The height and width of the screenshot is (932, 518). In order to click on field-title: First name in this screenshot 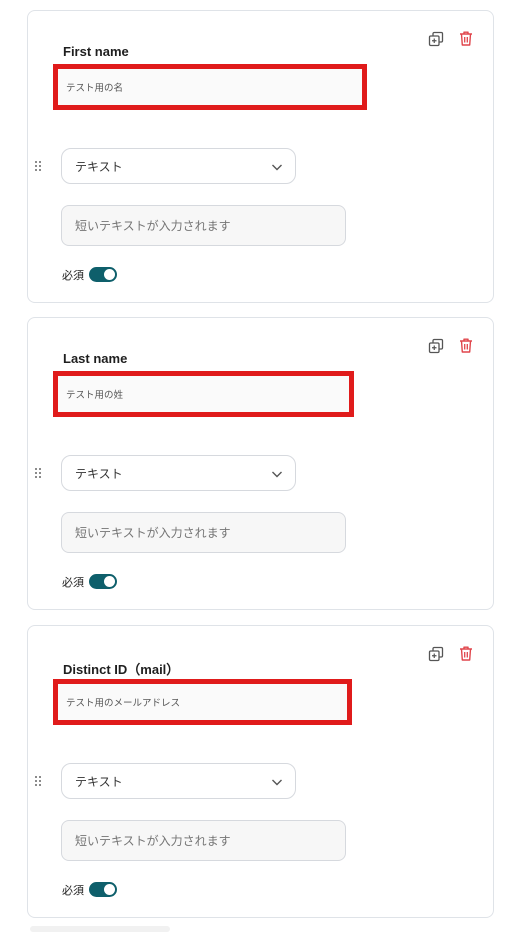, I will do `click(96, 51)`.